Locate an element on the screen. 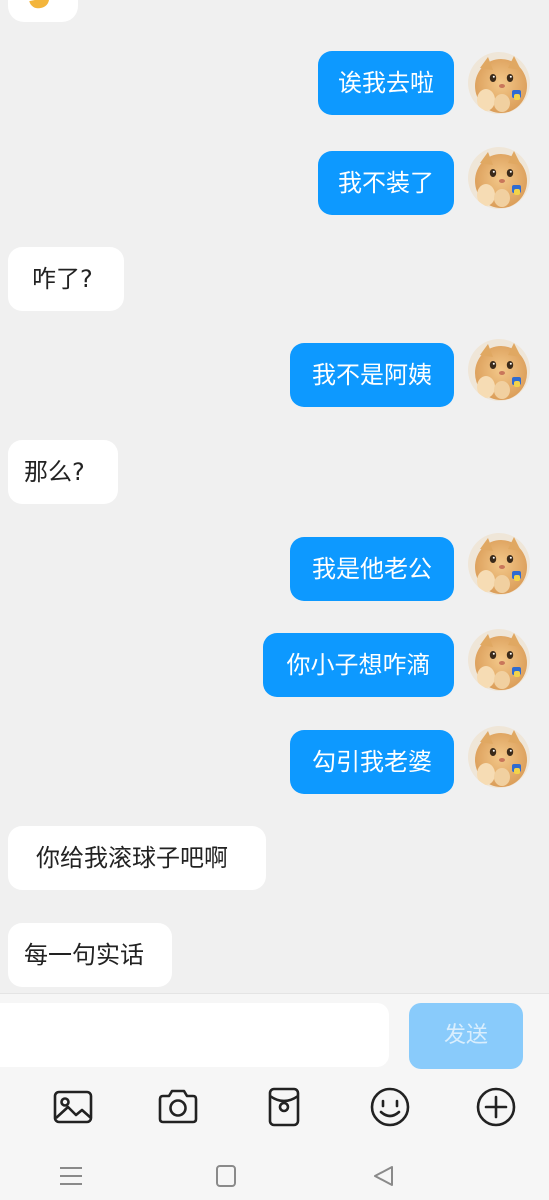 This screenshot has width=549, height=1200. outgoing-message-bubble: 我不装了 is located at coordinates (386, 183).